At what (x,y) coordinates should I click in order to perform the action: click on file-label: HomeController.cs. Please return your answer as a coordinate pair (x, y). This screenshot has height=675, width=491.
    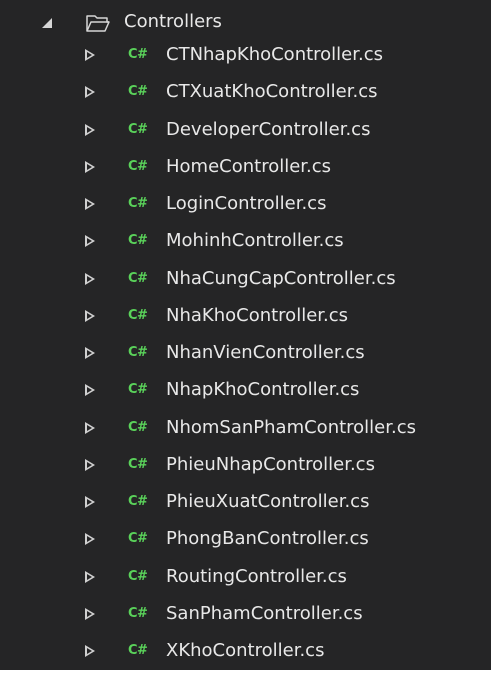
    Looking at the image, I should click on (249, 166).